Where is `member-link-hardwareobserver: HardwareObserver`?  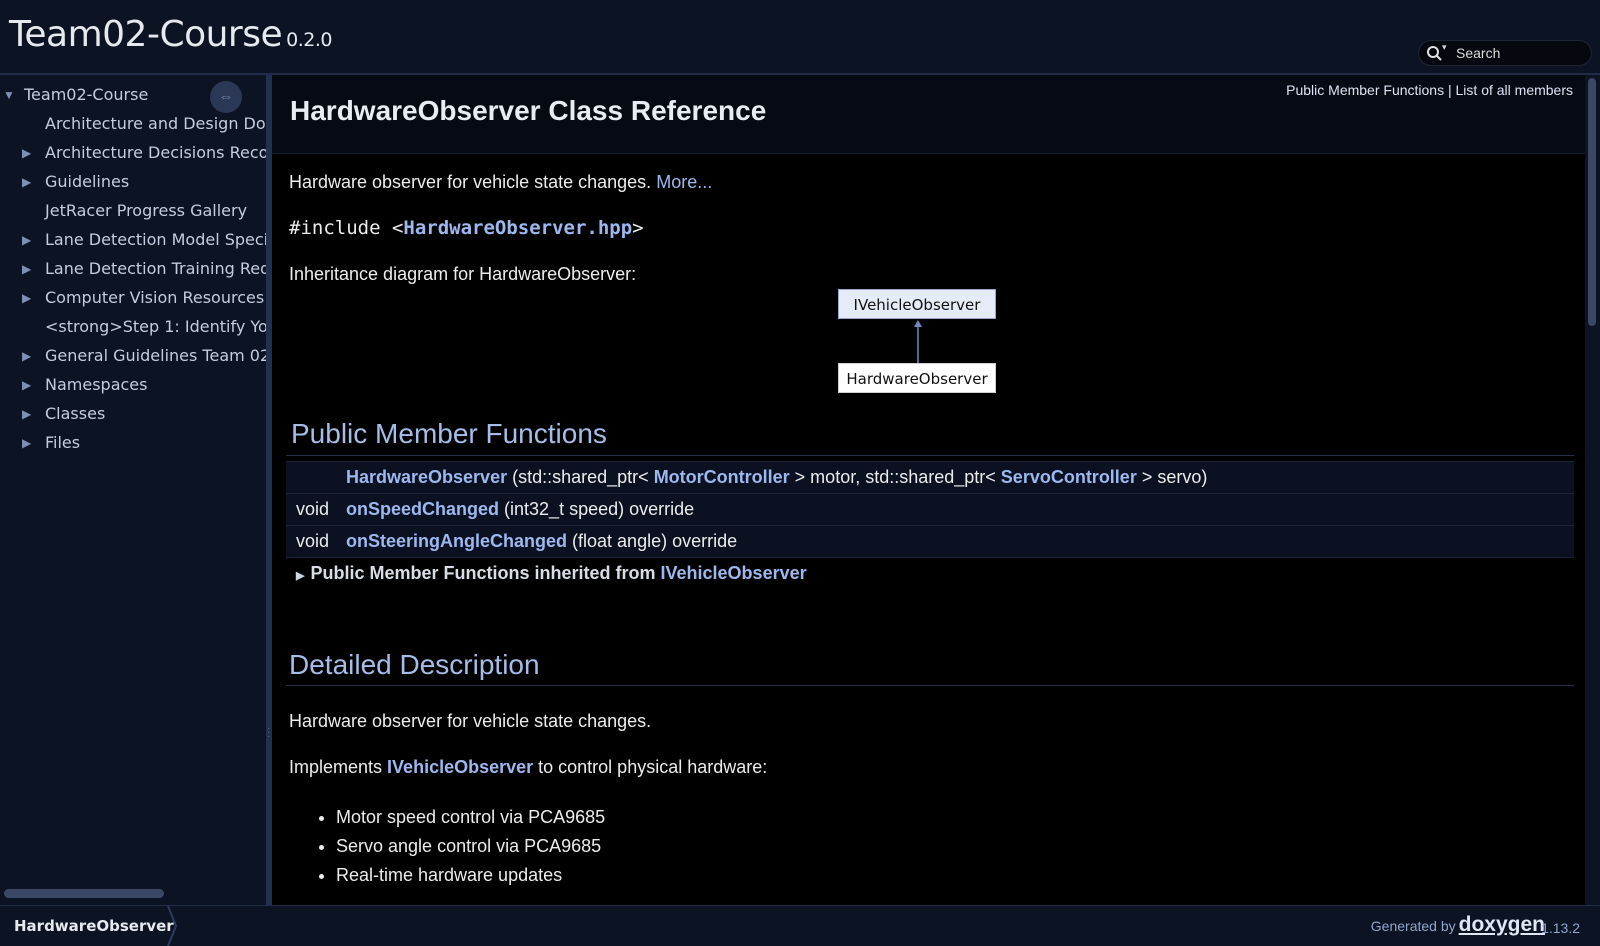
member-link-hardwareobserver: HardwareObserver is located at coordinates (426, 477).